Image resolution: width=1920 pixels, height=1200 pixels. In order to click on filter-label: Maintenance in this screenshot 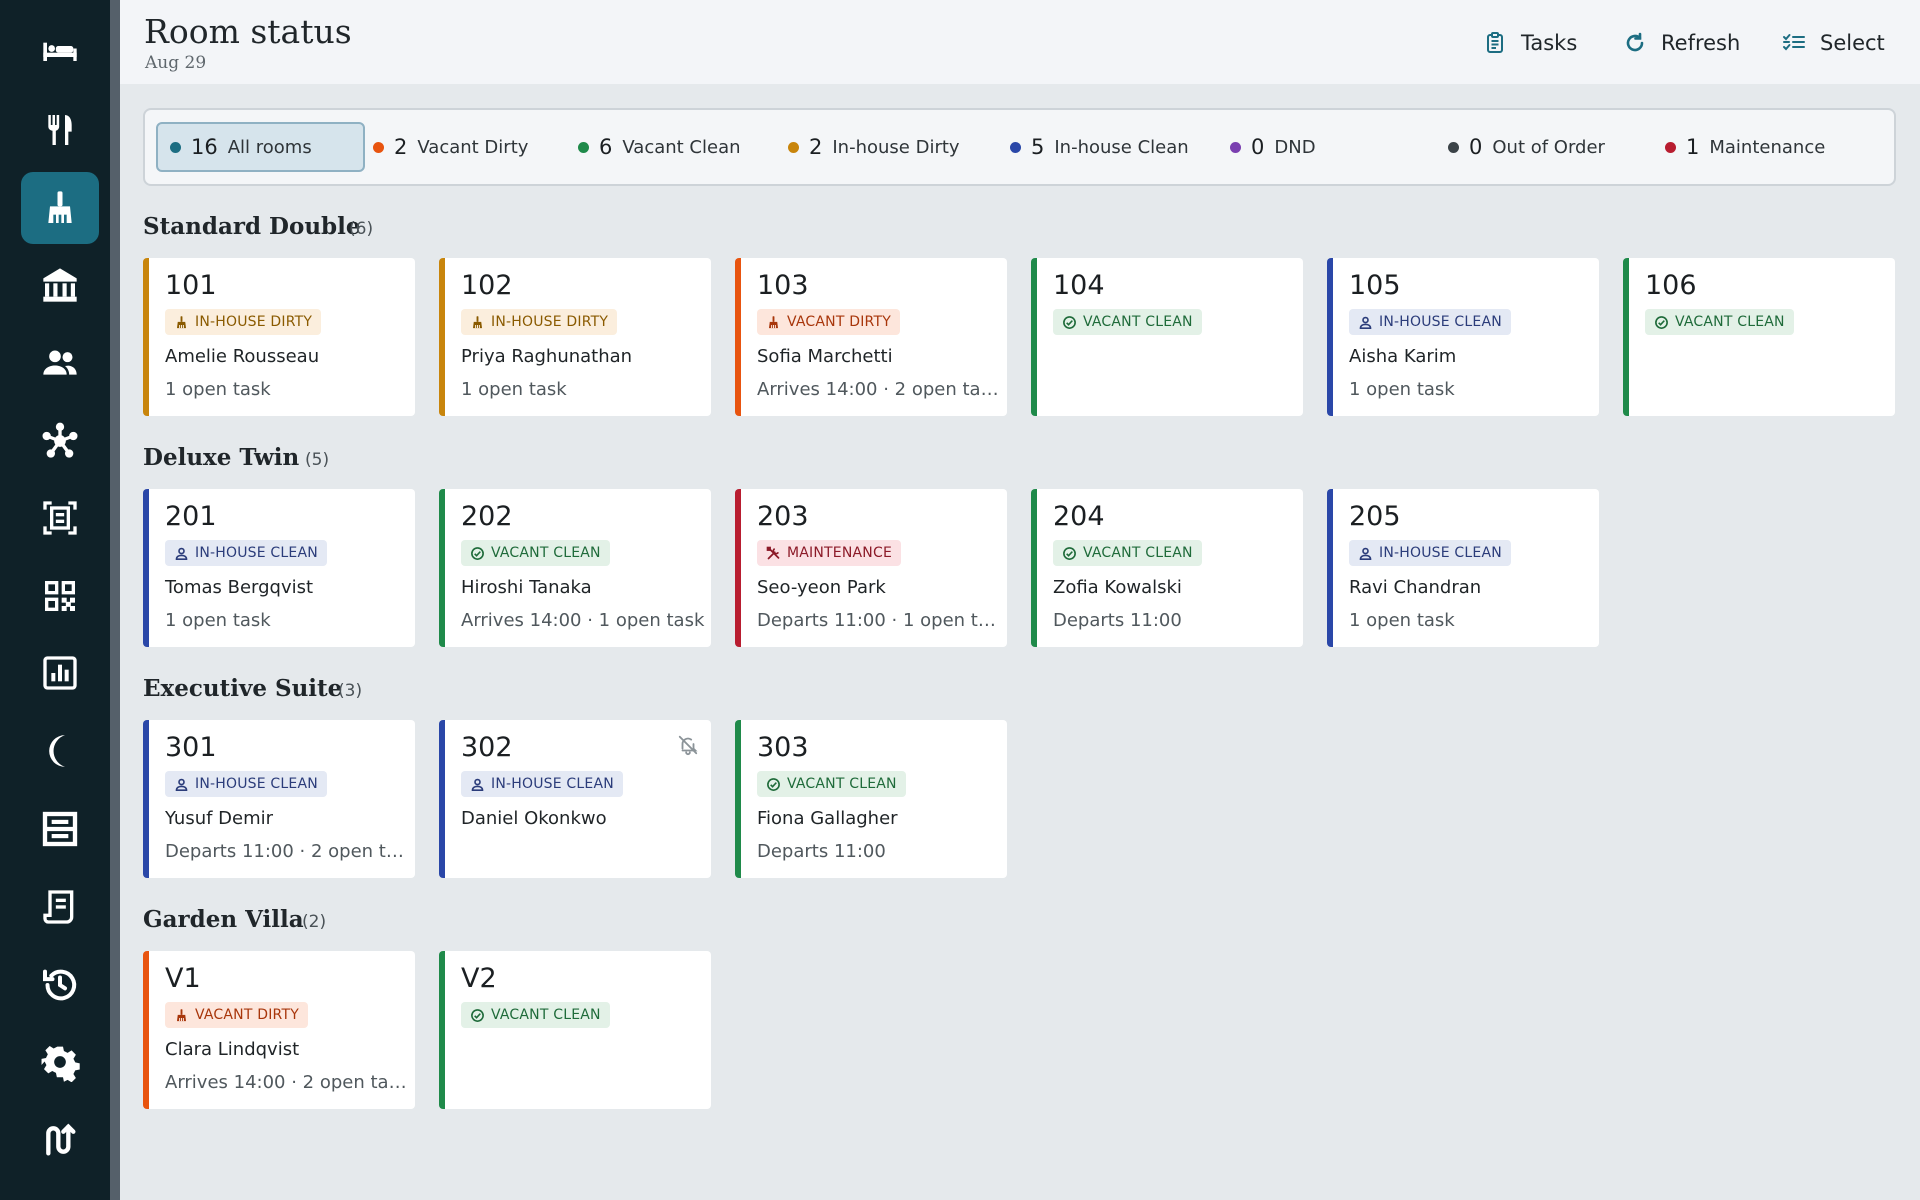, I will do `click(1767, 147)`.